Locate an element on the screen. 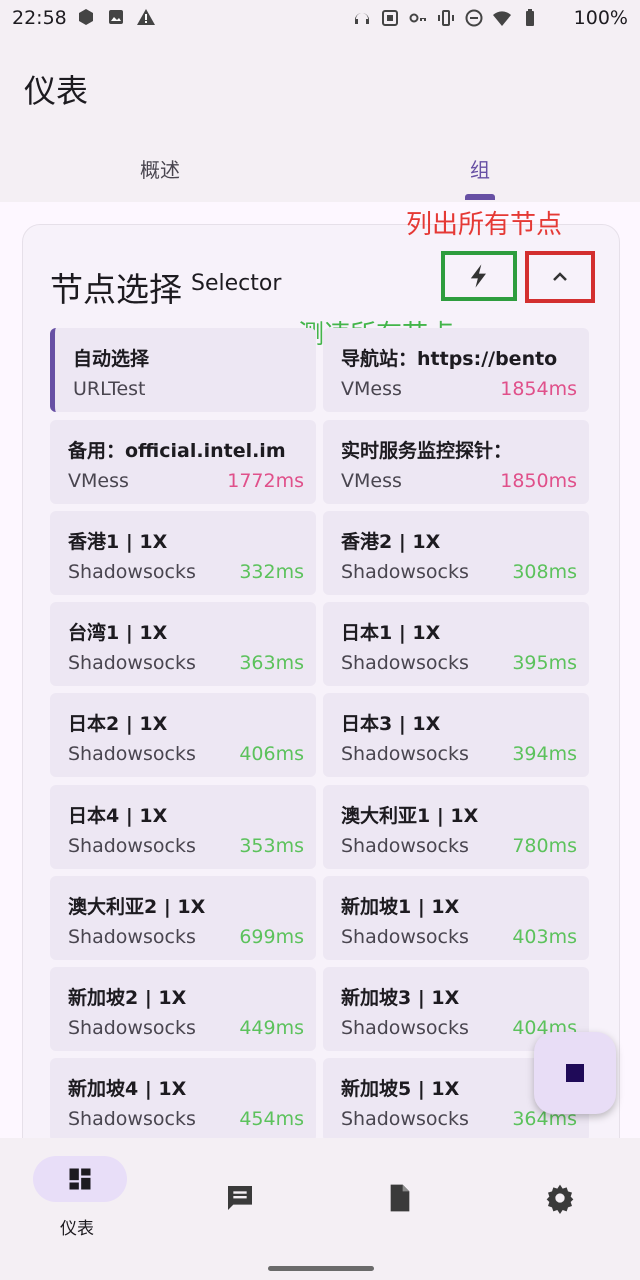 The height and width of the screenshot is (1280, 640). nav-dashboard is located at coordinates (80, 1179).